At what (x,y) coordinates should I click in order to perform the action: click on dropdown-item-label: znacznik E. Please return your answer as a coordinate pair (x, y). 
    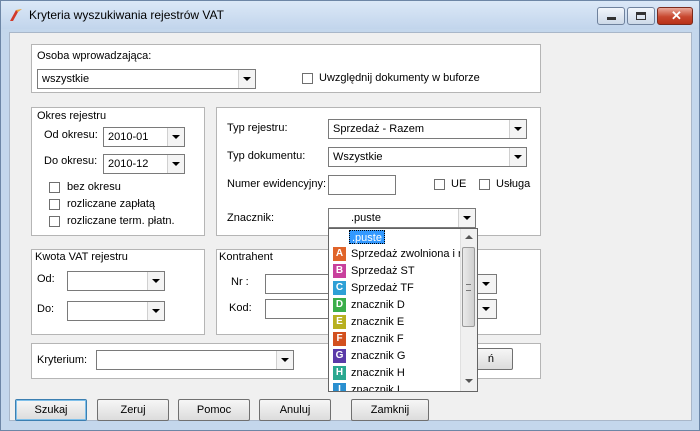
    Looking at the image, I should click on (378, 322).